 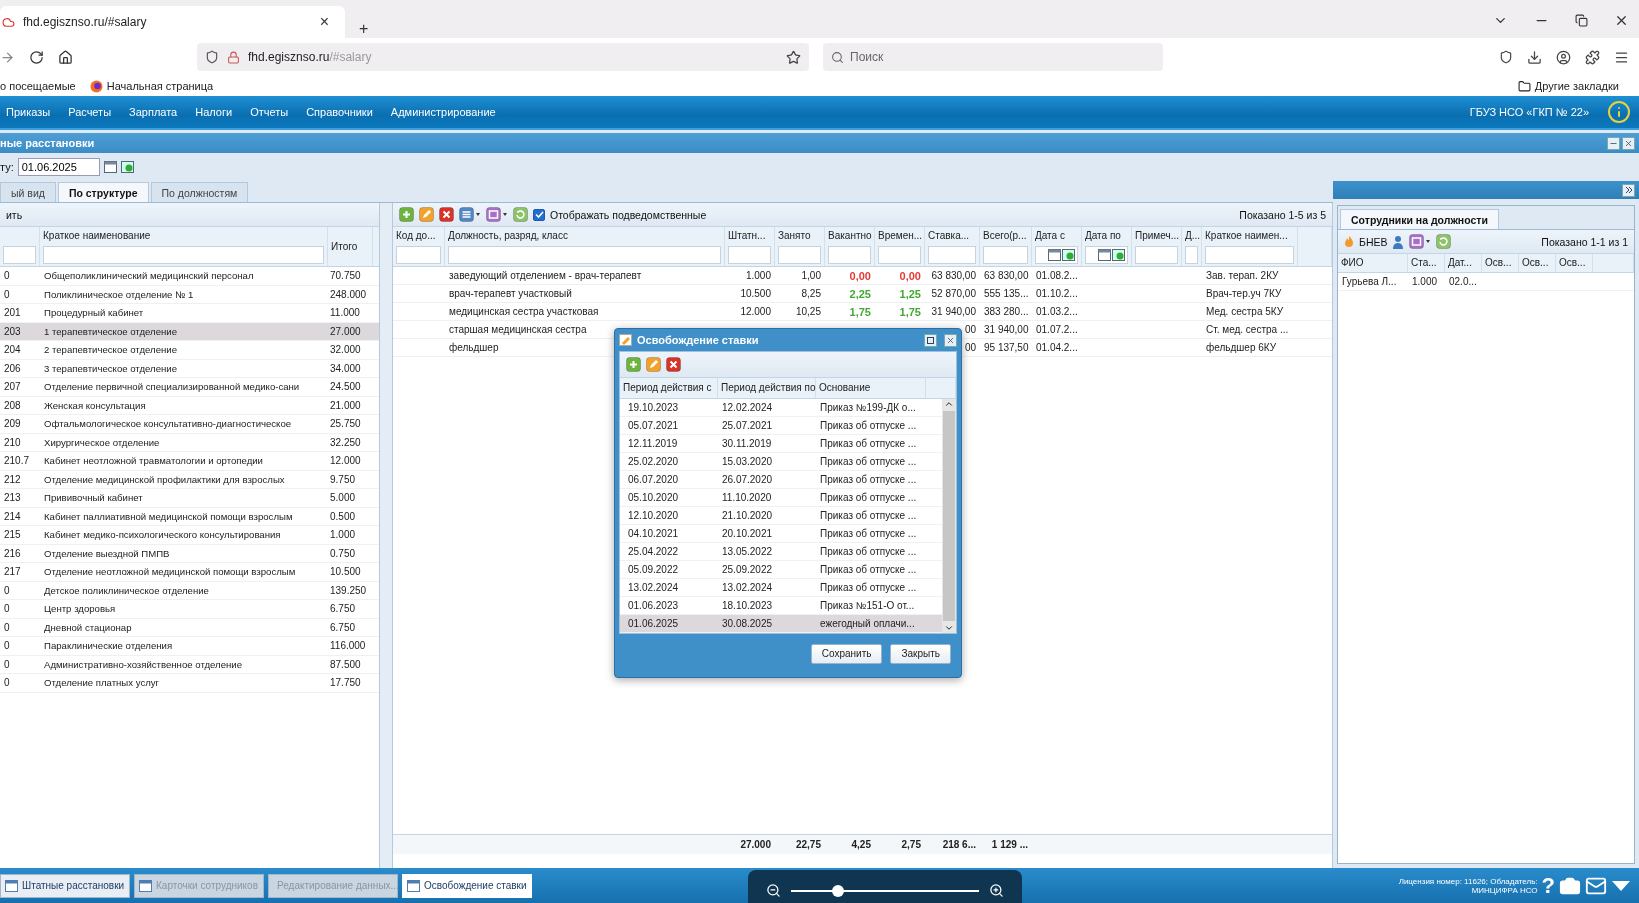 What do you see at coordinates (345, 442) in the screenshot?
I see `table-cell-text: 32.250` at bounding box center [345, 442].